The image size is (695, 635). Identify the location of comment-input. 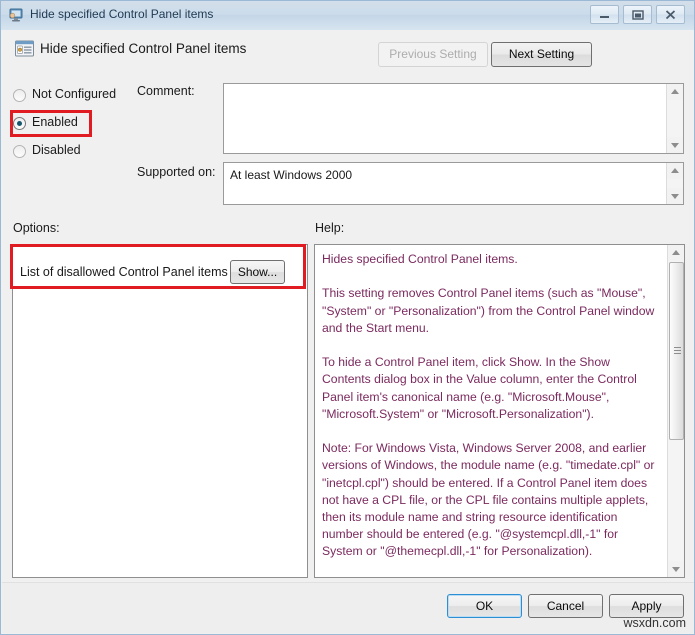
(453, 118).